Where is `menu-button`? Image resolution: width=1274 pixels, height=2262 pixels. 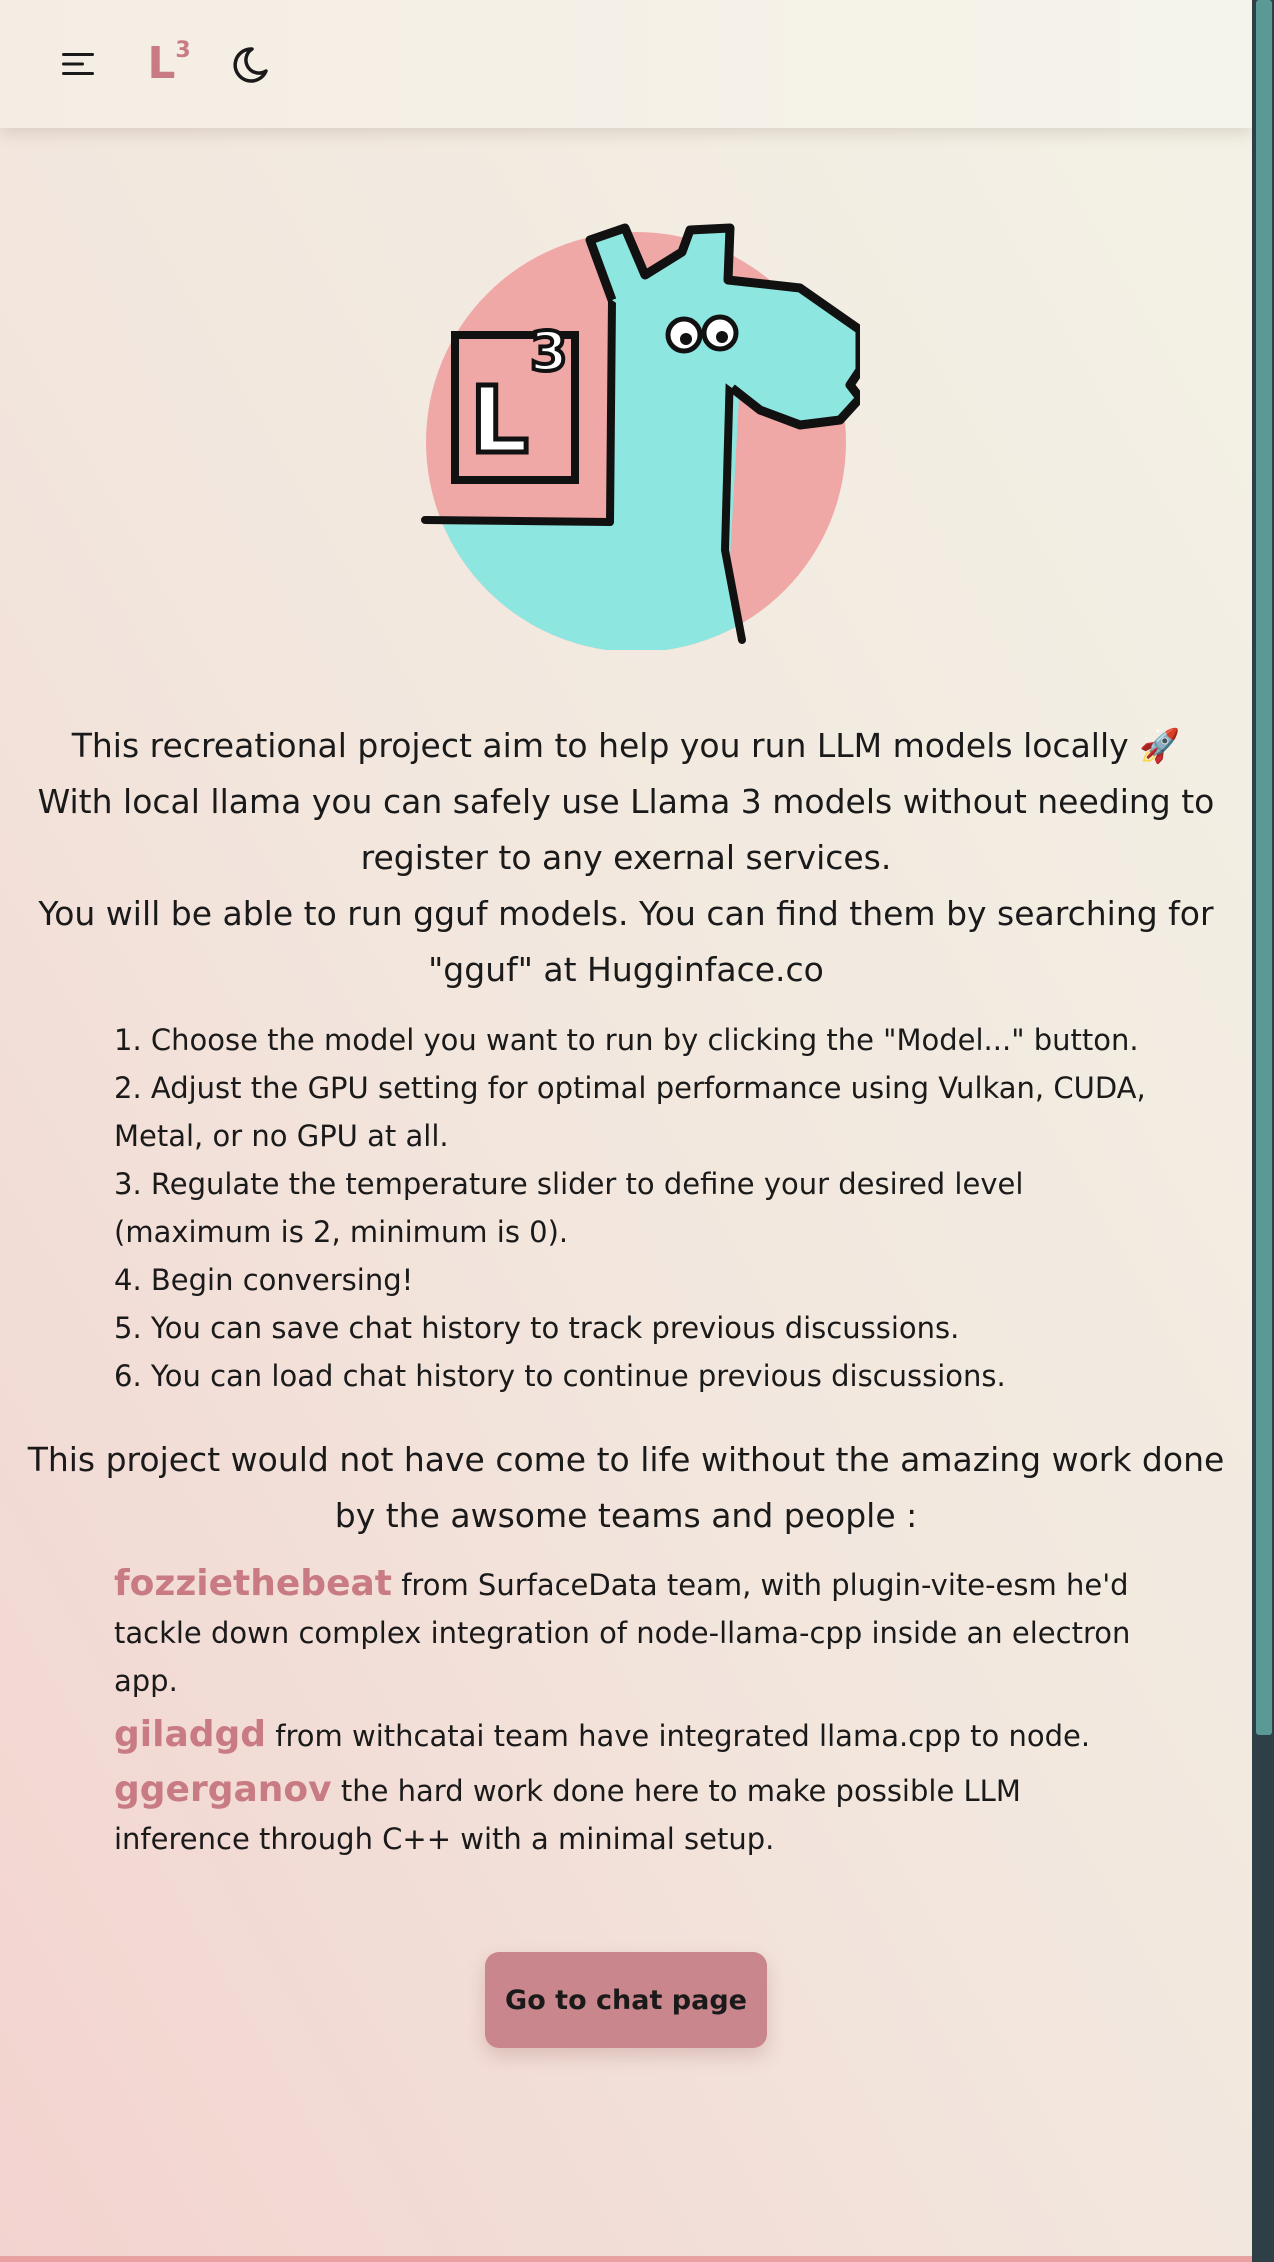
menu-button is located at coordinates (78, 64).